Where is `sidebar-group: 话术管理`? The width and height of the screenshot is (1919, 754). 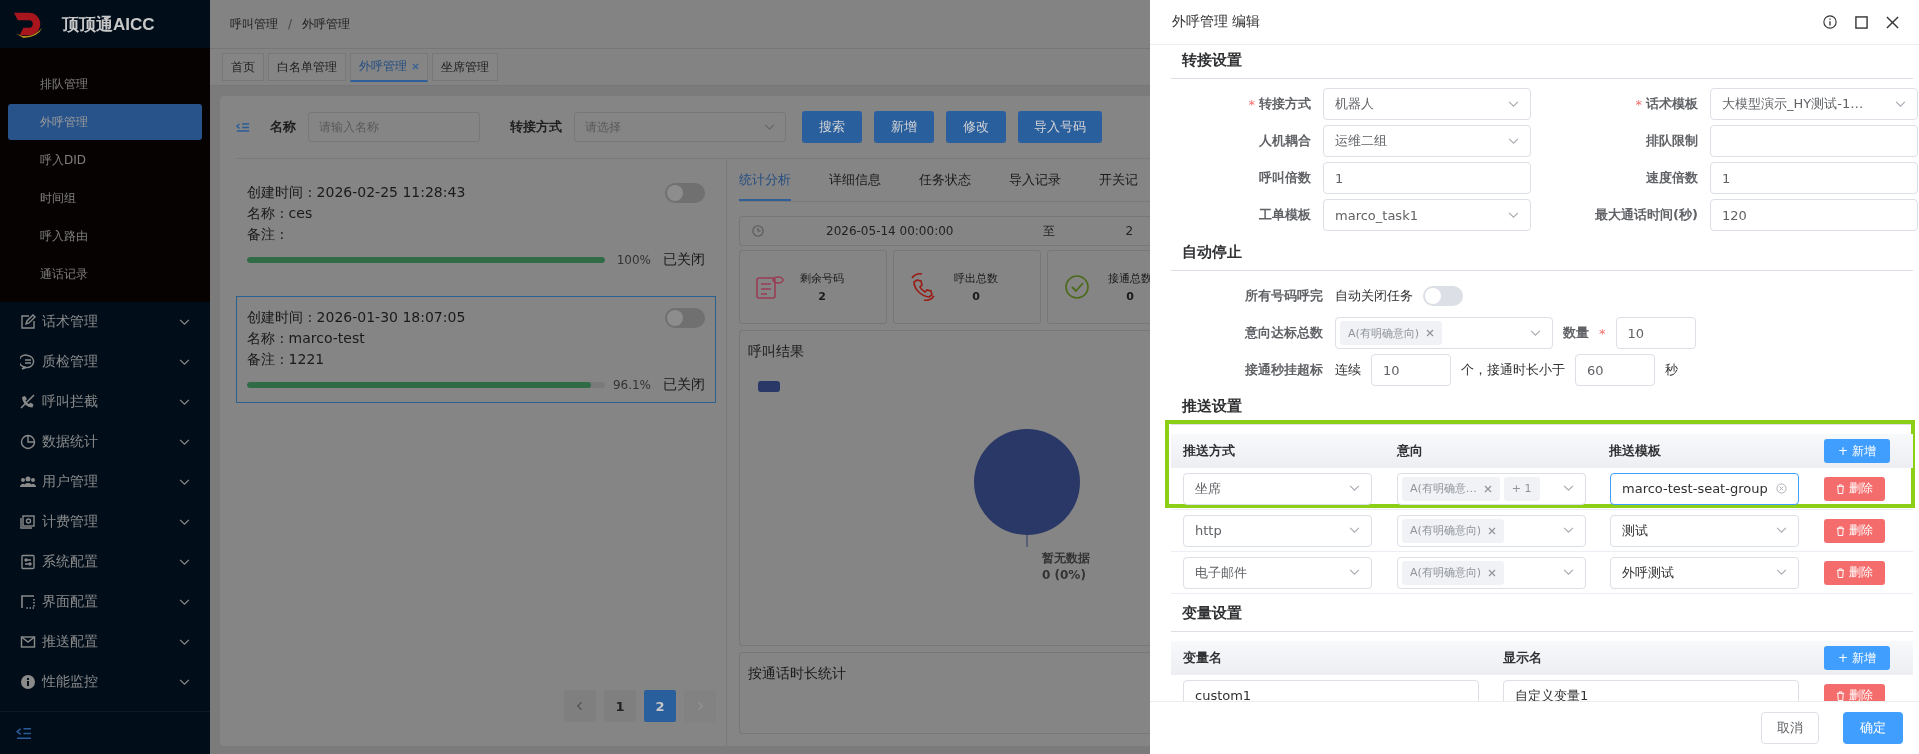 sidebar-group: 话术管理 is located at coordinates (105, 322).